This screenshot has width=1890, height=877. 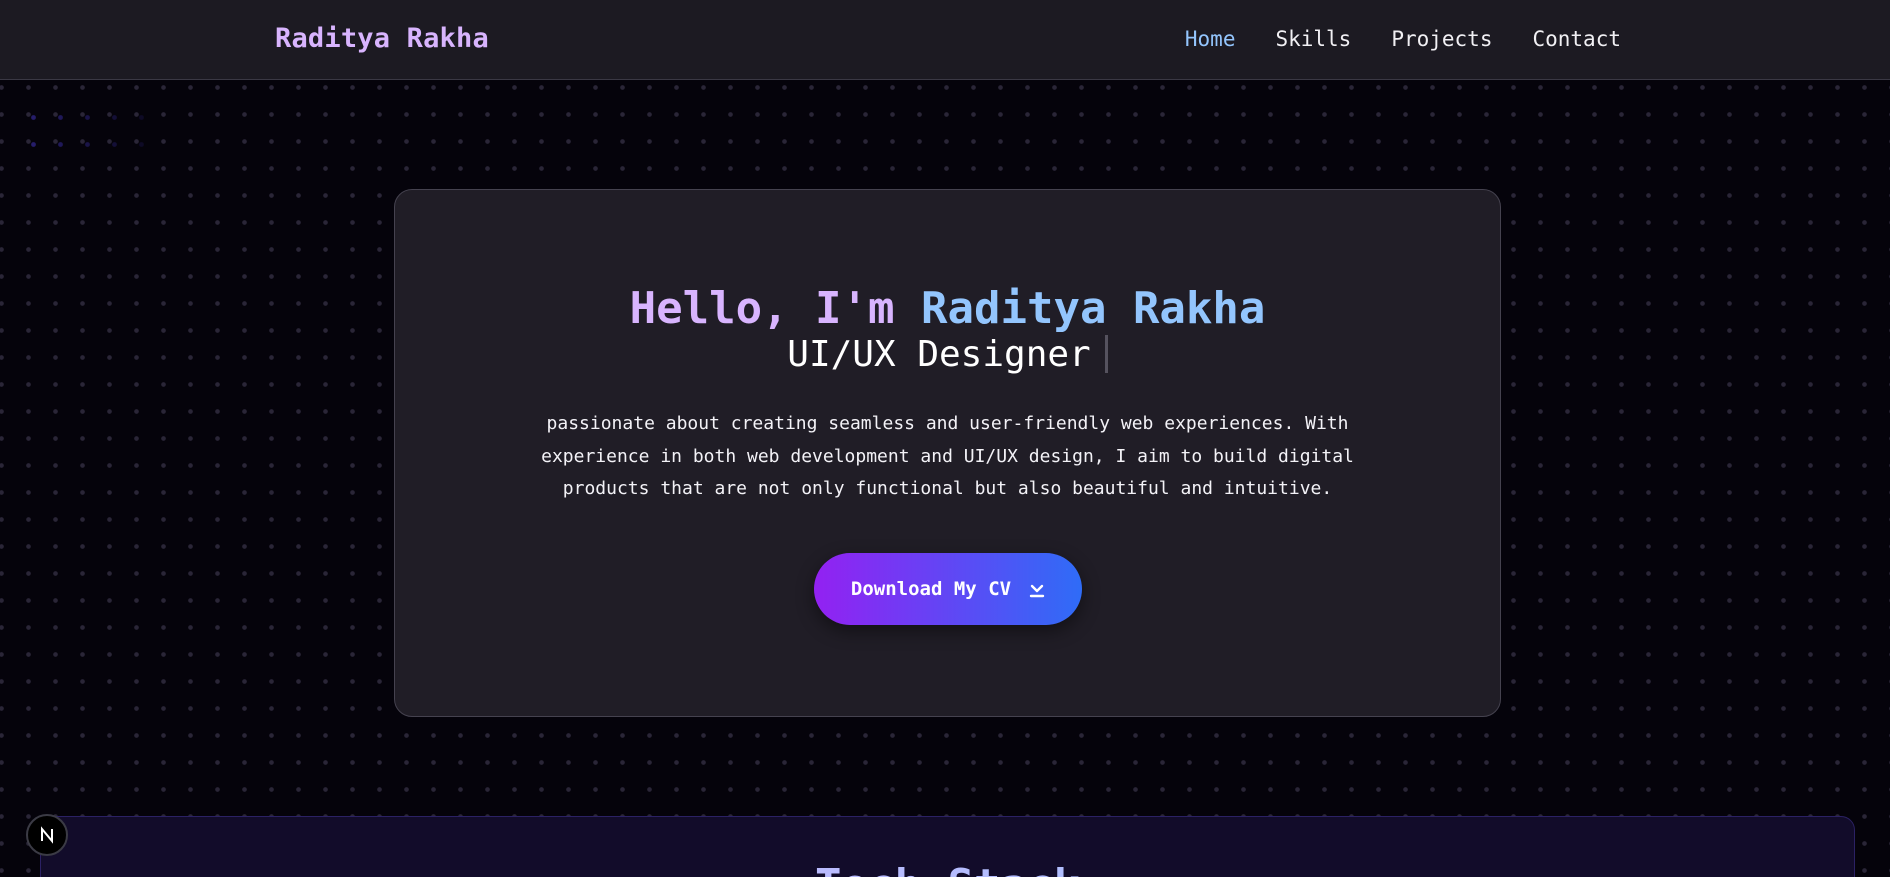 What do you see at coordinates (1093, 308) in the screenshot?
I see `hero-name: Raditya Rakha` at bounding box center [1093, 308].